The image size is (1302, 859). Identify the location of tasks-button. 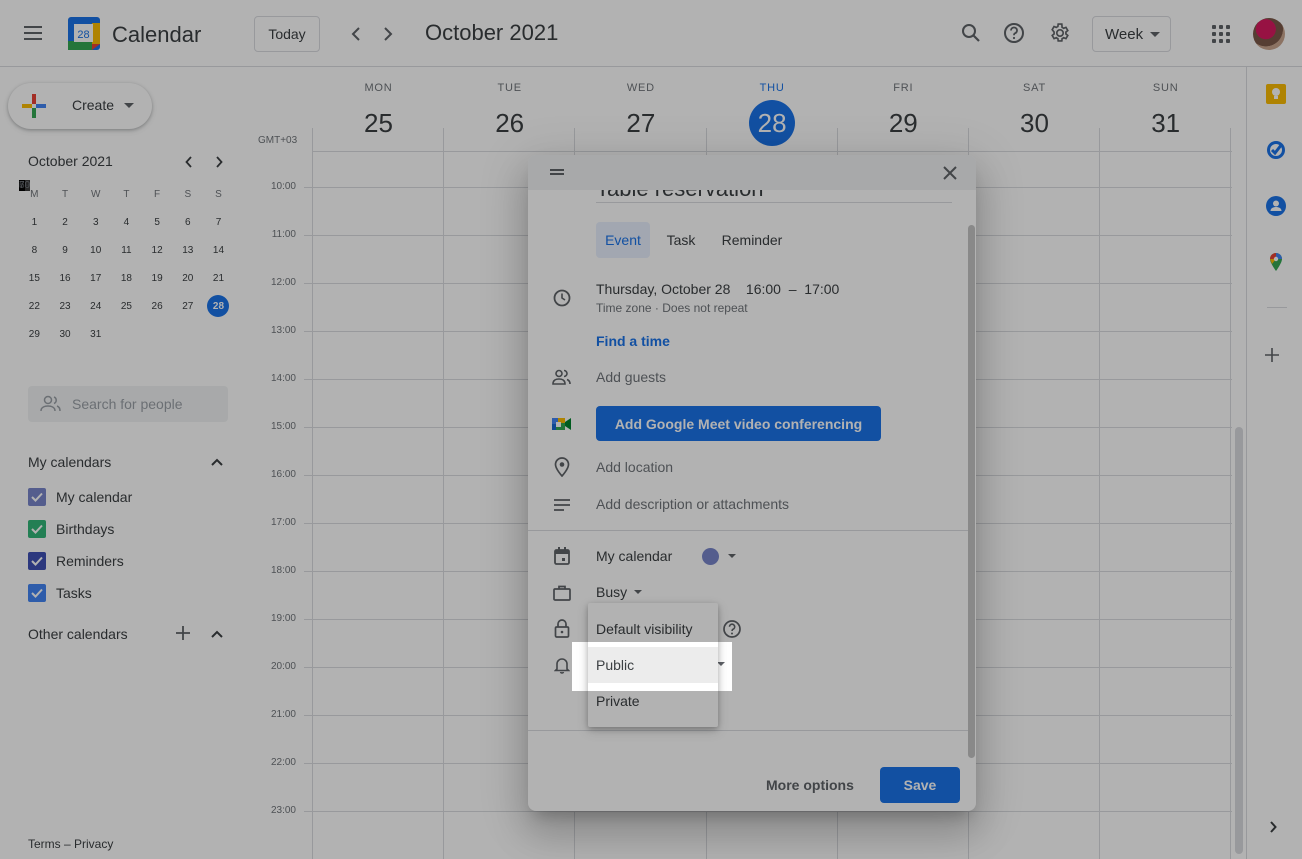
(1276, 150).